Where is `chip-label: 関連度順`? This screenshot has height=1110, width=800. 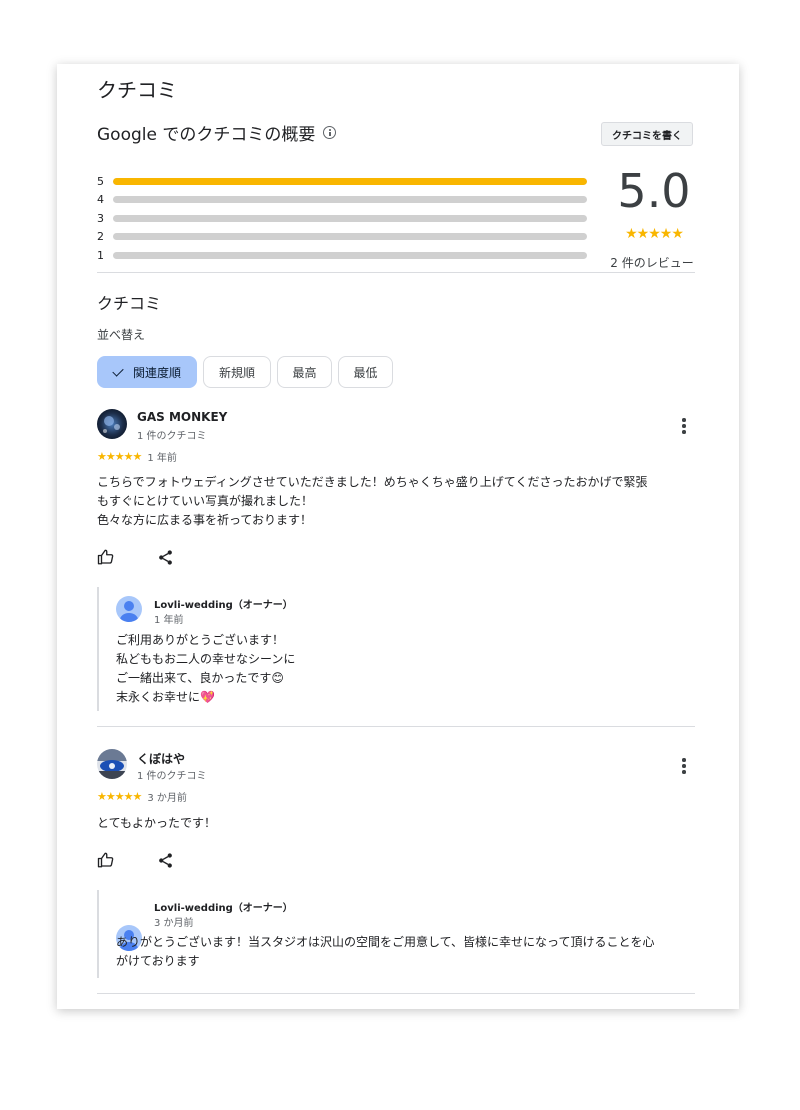 chip-label: 関連度順 is located at coordinates (156, 372).